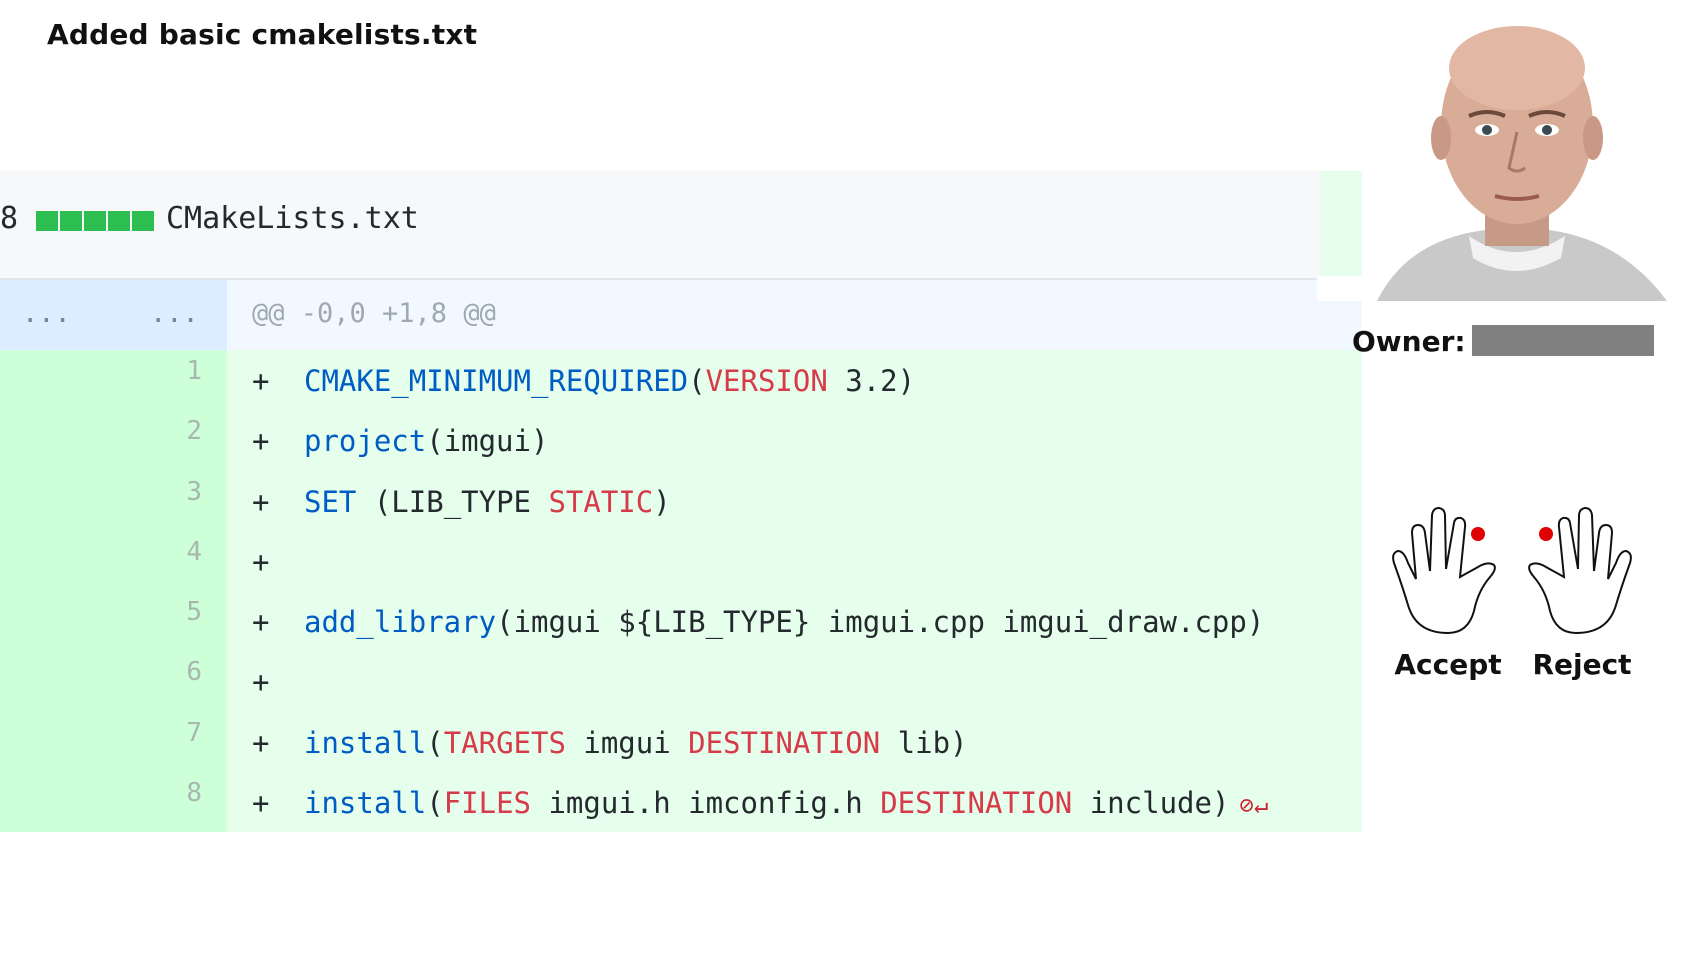 The image size is (1702, 957). I want to click on code-token: 3.2), so click(871, 381).